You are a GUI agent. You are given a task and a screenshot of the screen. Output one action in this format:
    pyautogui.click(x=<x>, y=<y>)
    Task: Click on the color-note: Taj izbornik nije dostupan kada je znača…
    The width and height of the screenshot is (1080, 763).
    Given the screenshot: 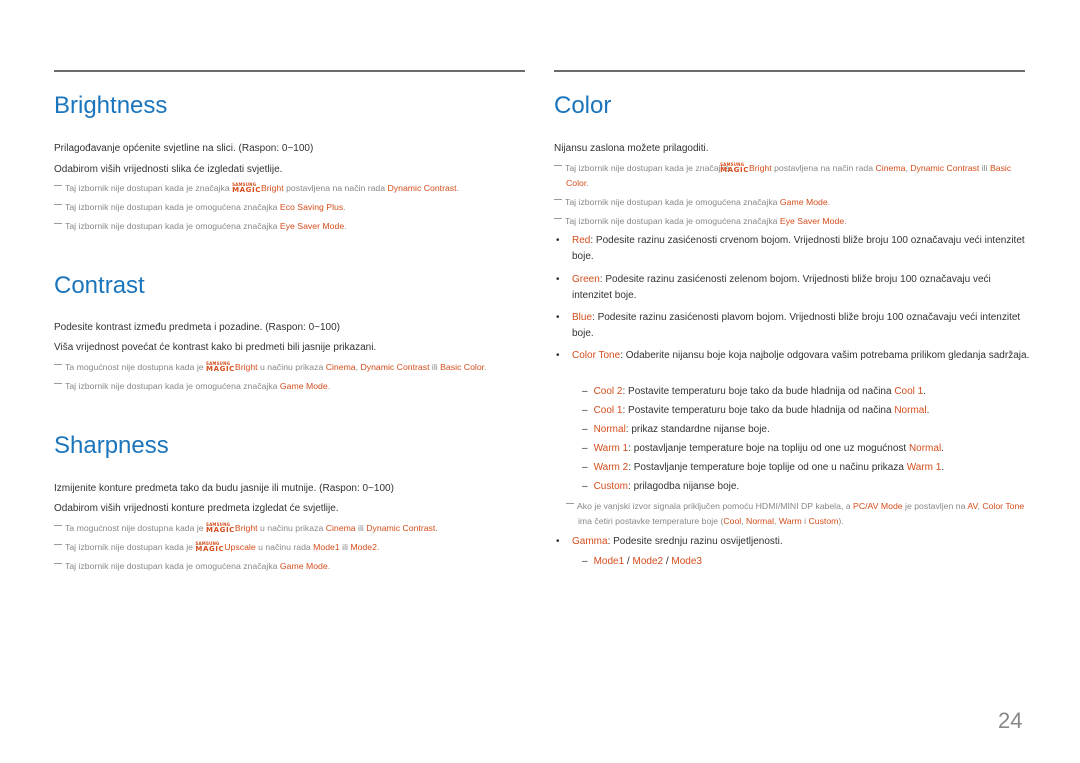 What is the action you would take?
    pyautogui.click(x=790, y=176)
    